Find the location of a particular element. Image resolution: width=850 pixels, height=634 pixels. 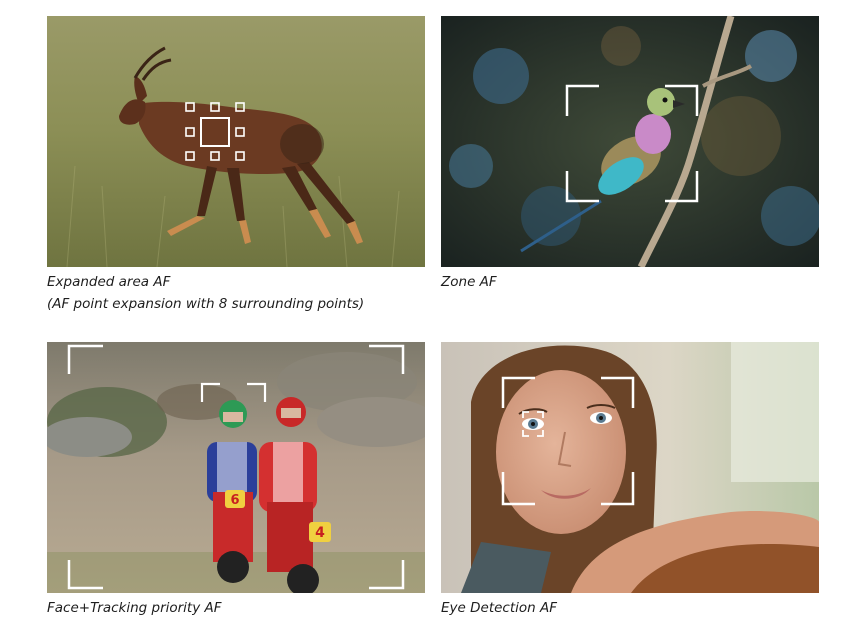

caption-title: Eye Detection AF is located at coordinates (499, 608).